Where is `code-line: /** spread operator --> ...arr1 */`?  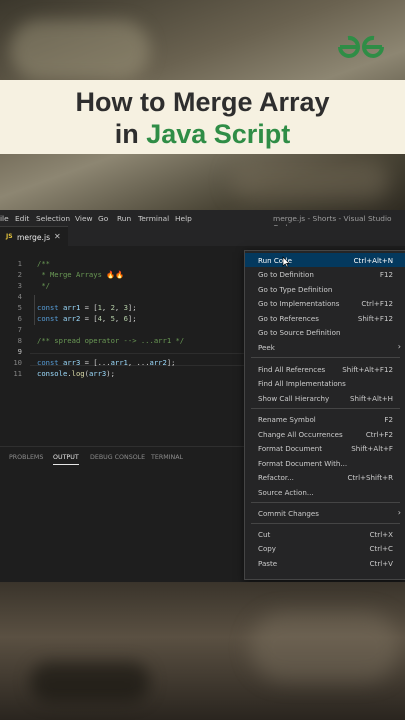
code-line: /** spread operator --> ...arr1 */ is located at coordinates (111, 340).